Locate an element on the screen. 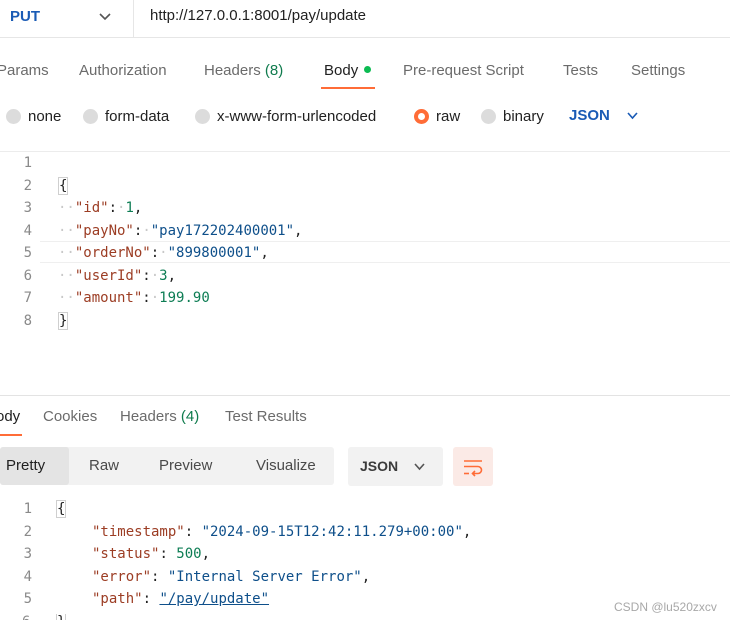 The height and width of the screenshot is (621, 730). code-line: ··"payNo":·"pay172202400001", is located at coordinates (180, 231).